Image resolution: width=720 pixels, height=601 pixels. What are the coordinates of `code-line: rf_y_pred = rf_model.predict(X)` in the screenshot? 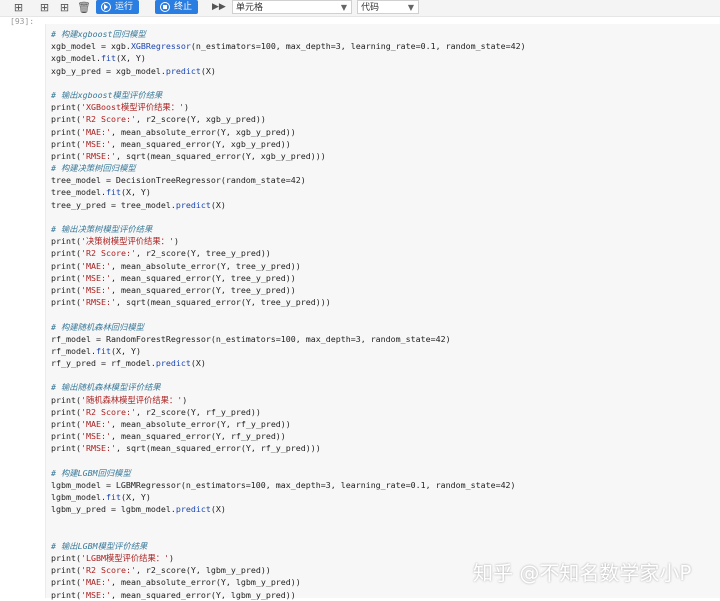 It's located at (128, 363).